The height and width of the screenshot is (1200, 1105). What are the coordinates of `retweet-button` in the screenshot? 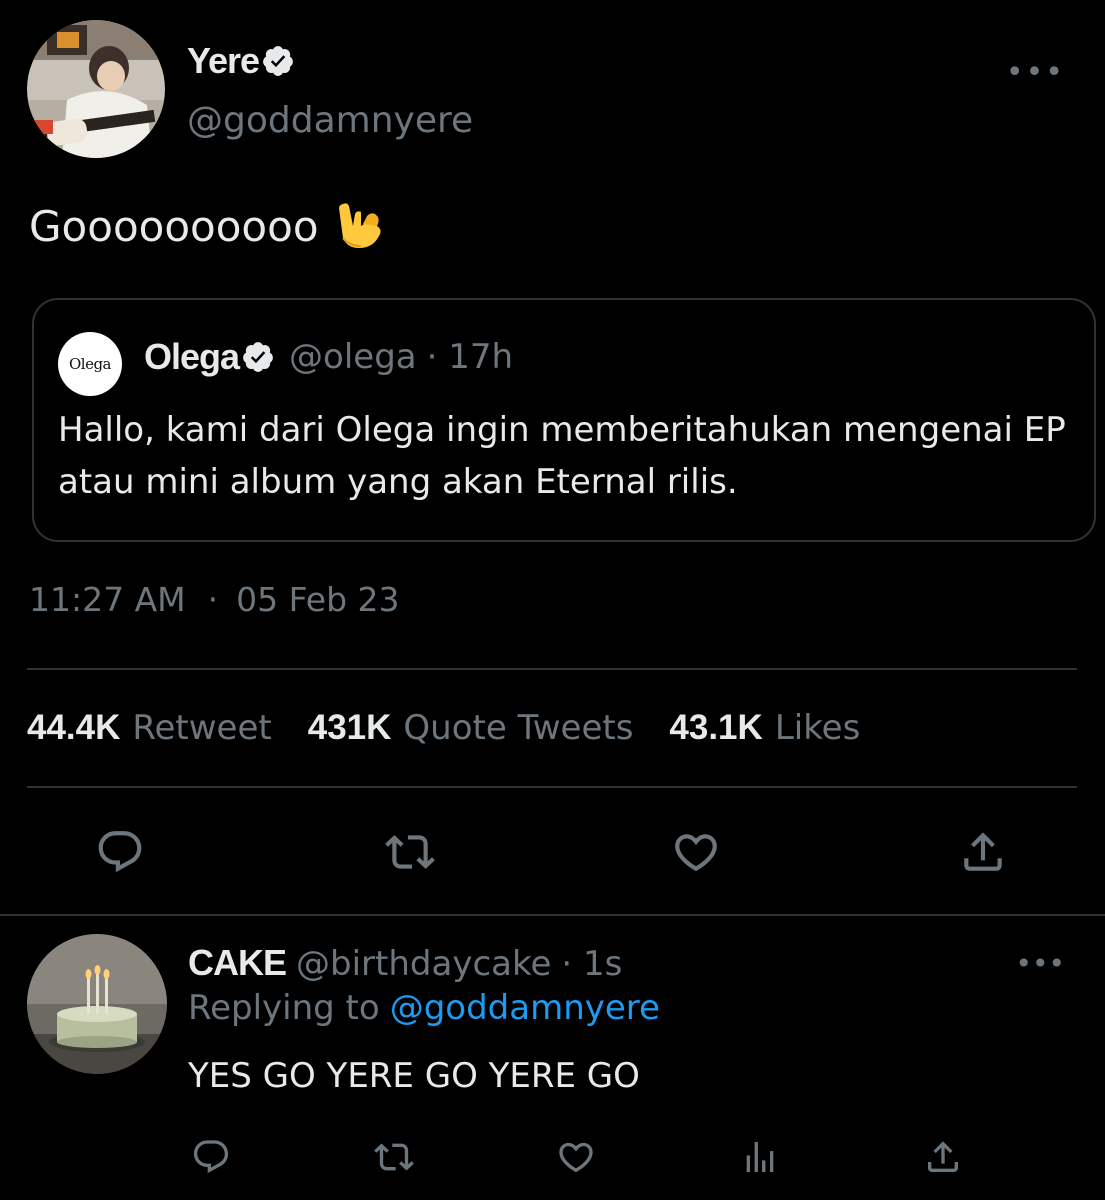 It's located at (410, 852).